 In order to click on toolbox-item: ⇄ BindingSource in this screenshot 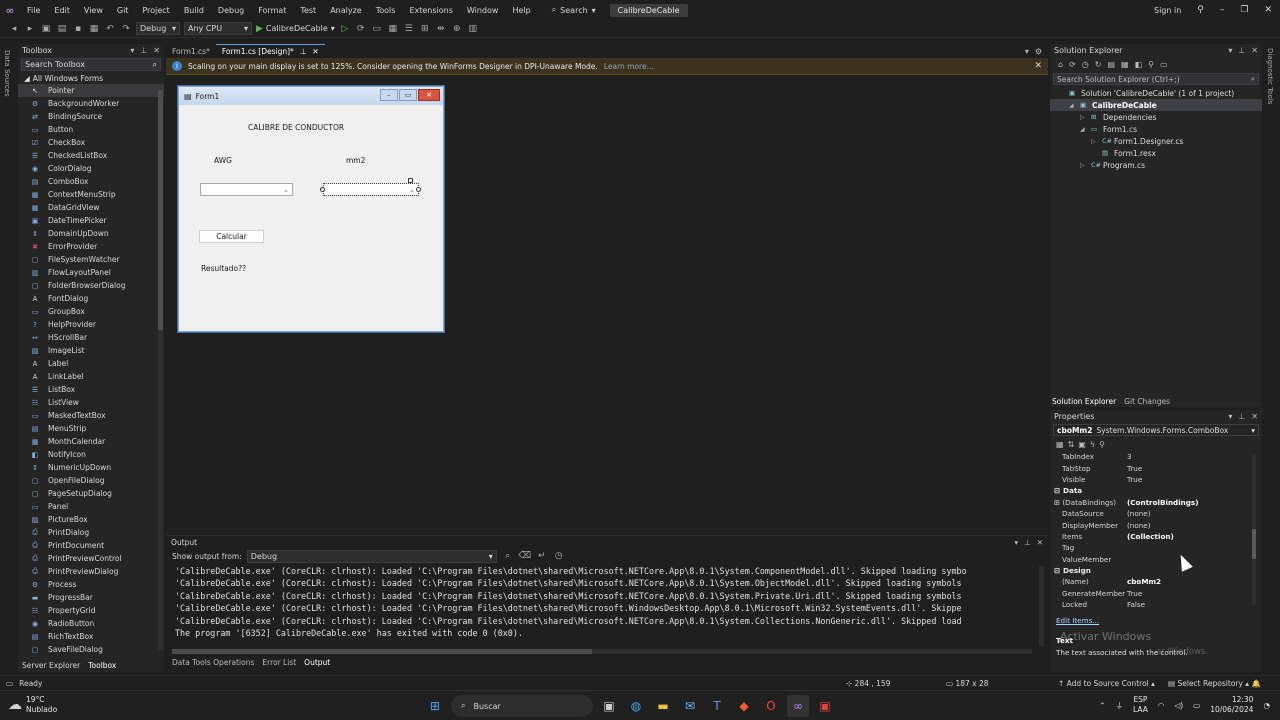, I will do `click(91, 116)`.